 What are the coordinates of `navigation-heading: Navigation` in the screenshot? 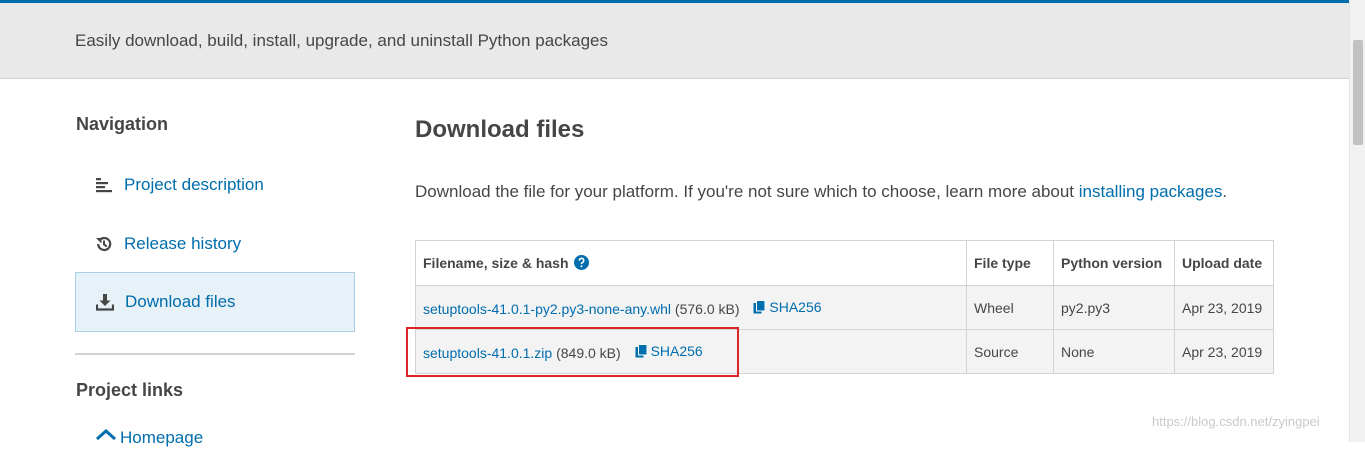 It's located at (122, 124).